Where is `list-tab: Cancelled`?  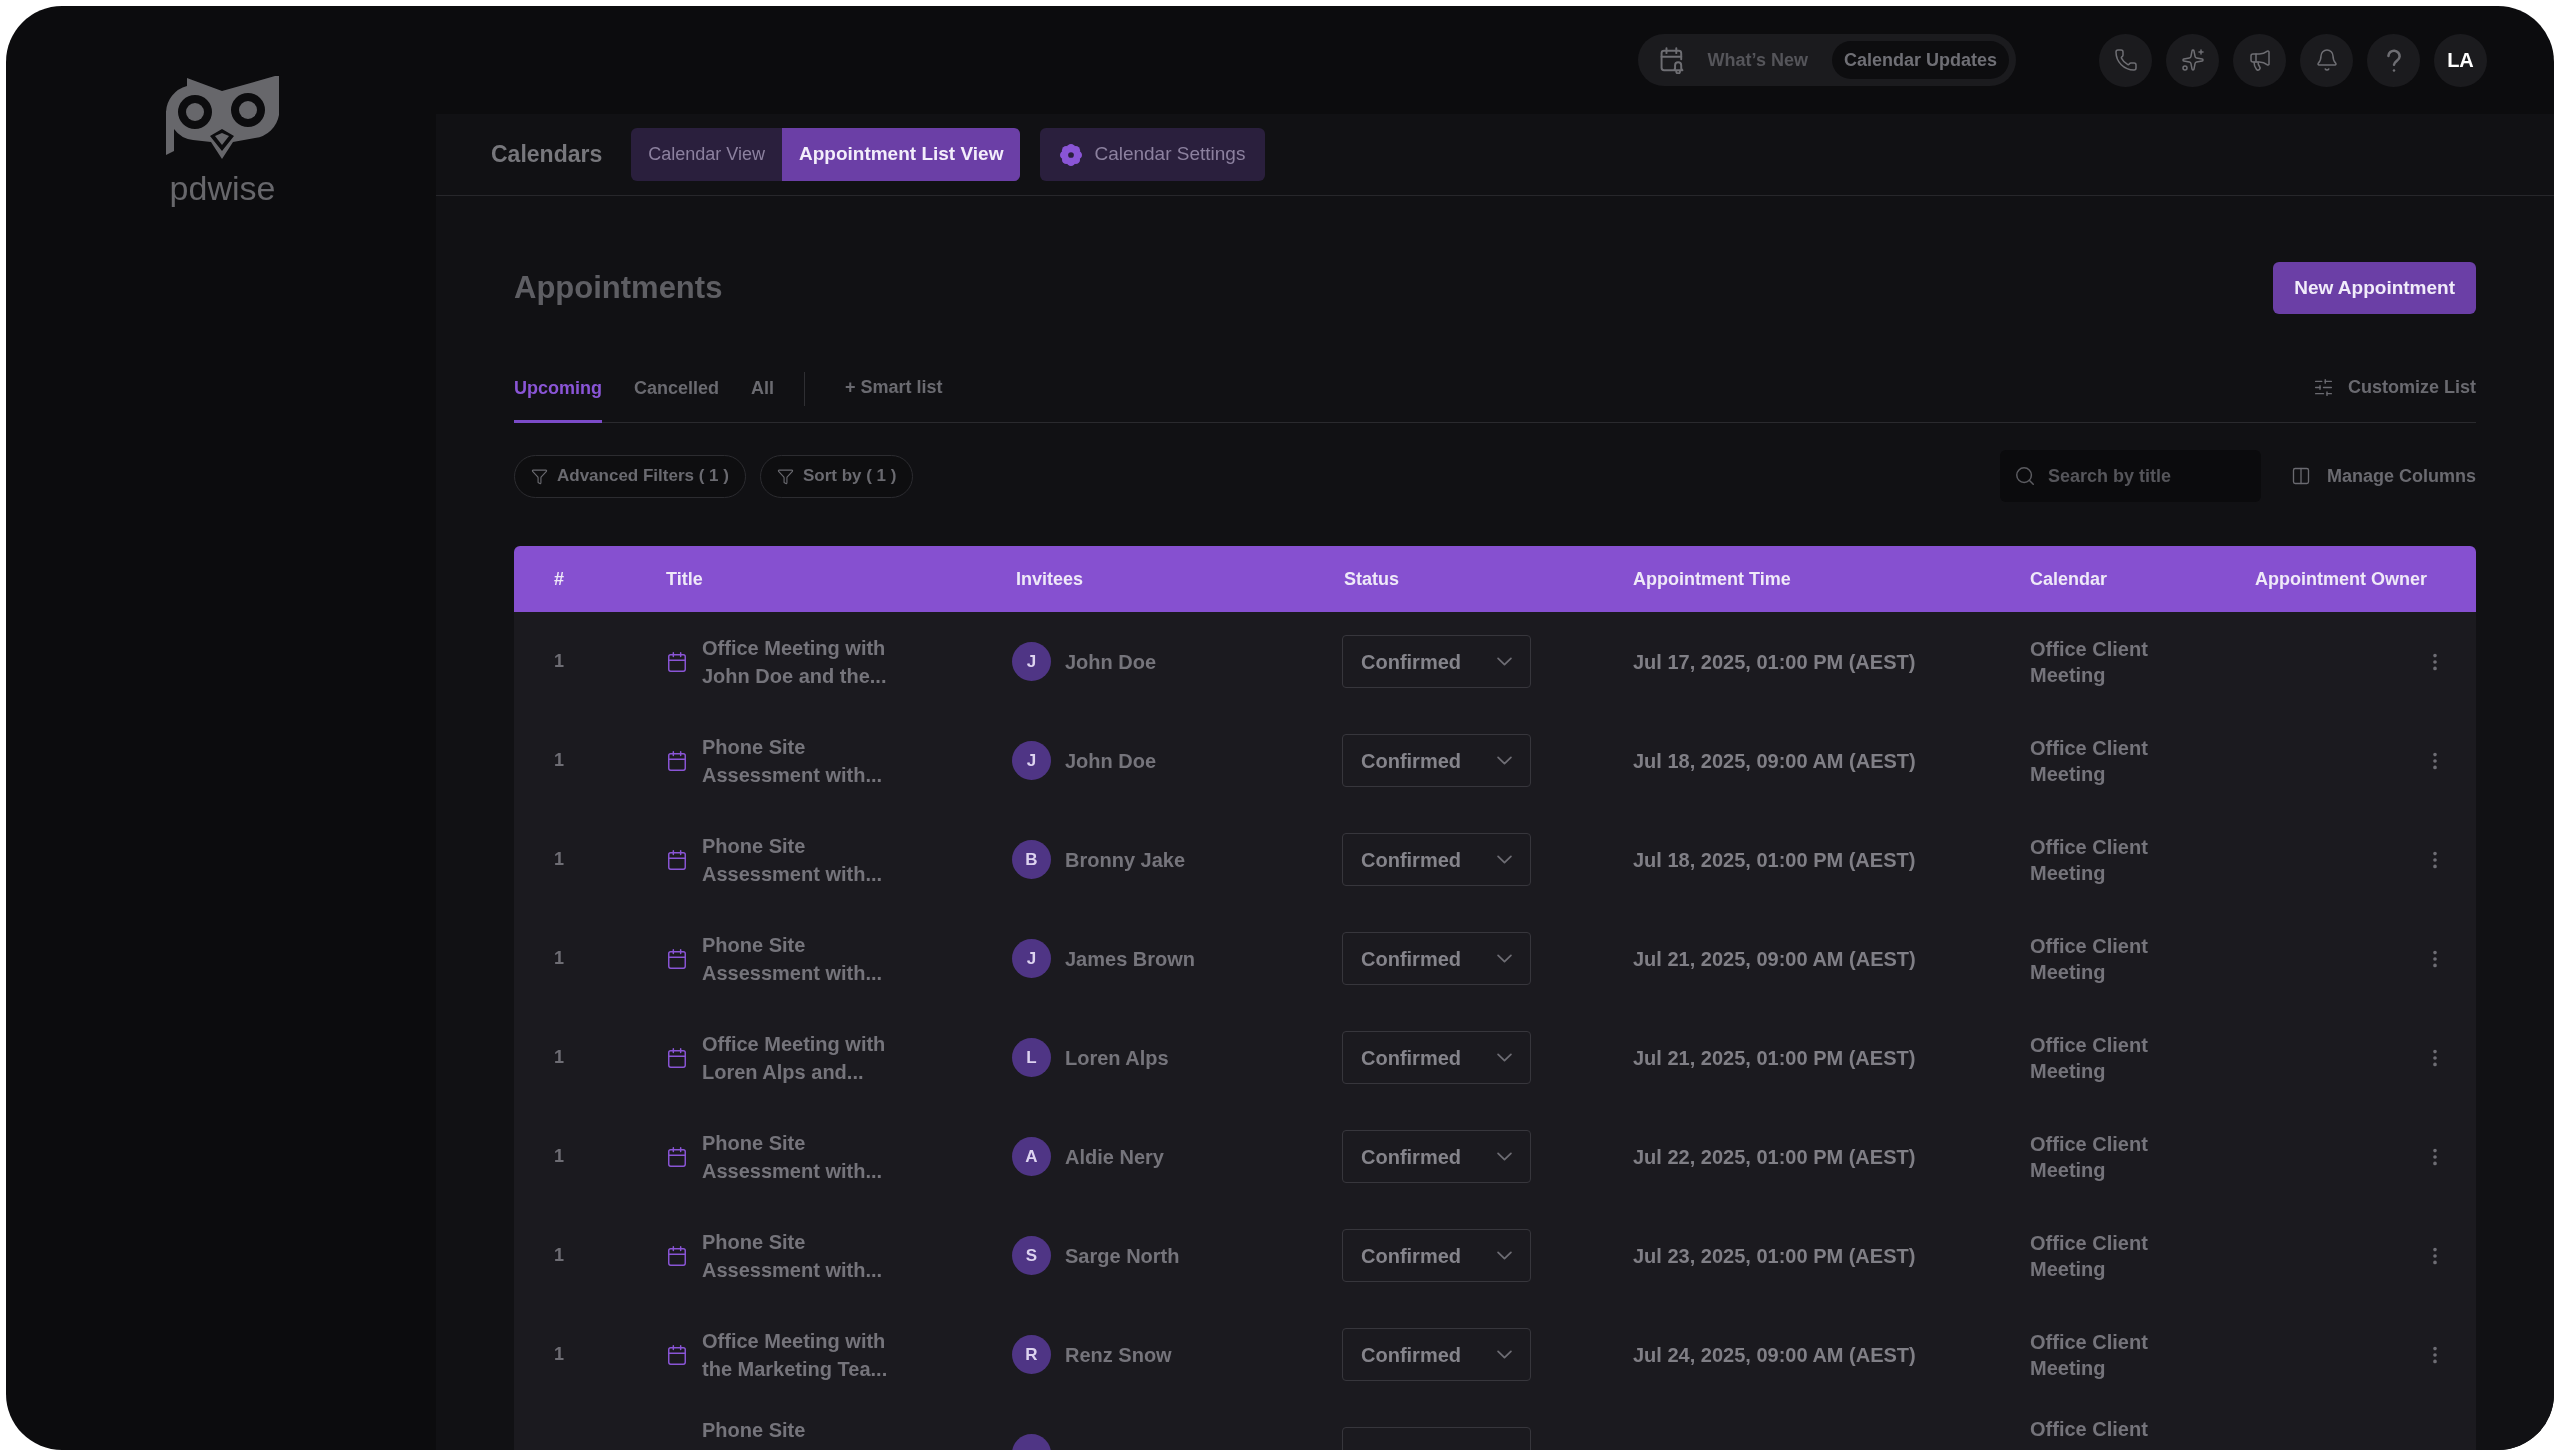
list-tab: Cancelled is located at coordinates (677, 392).